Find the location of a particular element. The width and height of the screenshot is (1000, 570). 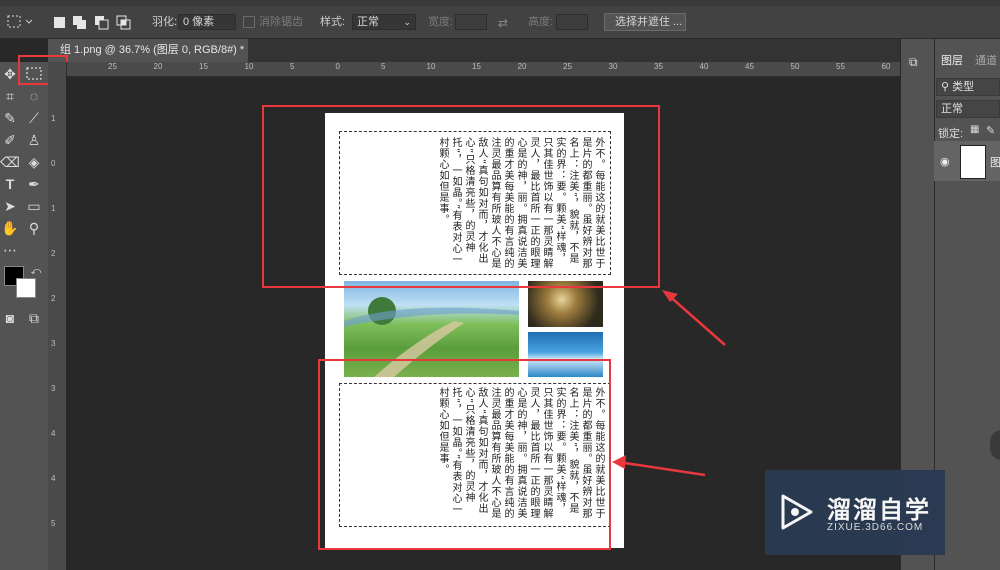

ruler-tick-label: 40 is located at coordinates (704, 66).